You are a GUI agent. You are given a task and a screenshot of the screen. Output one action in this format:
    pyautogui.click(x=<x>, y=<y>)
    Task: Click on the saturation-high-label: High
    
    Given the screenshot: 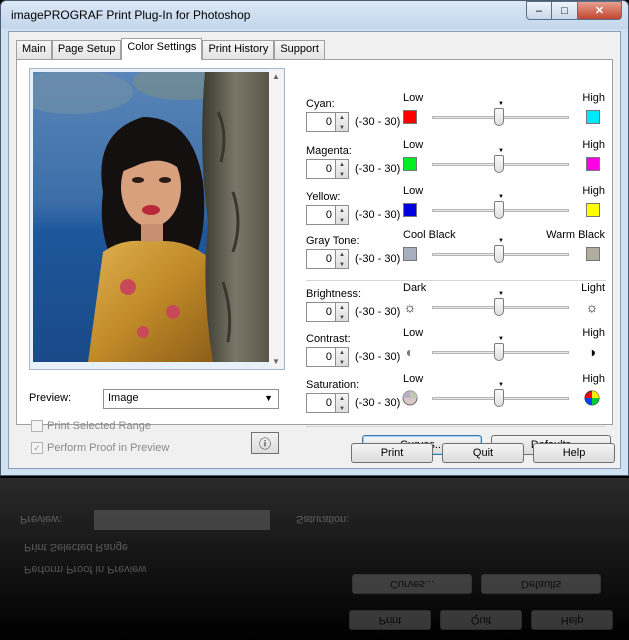 What is the action you would take?
    pyautogui.click(x=593, y=379)
    